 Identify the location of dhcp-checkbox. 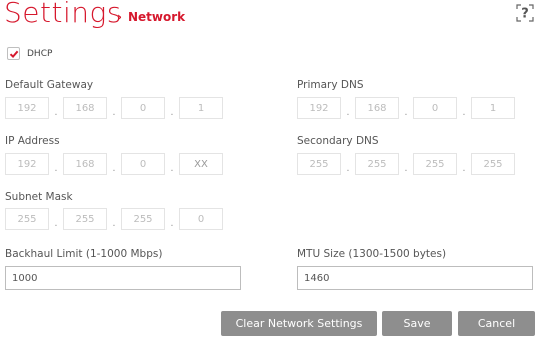
(13, 53).